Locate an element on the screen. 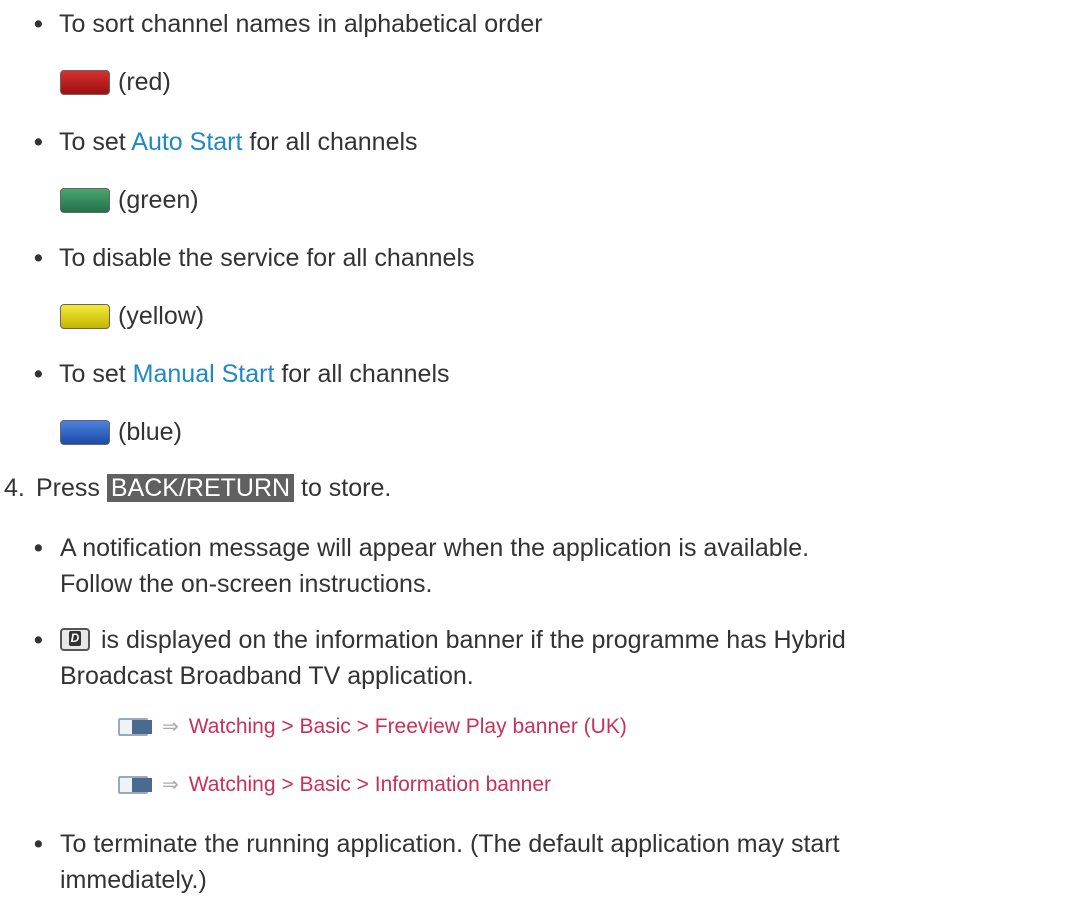 This screenshot has height=903, width=1072. reference-information-banner: ⇒ Watching > Basic > Information banner is located at coordinates (334, 785).